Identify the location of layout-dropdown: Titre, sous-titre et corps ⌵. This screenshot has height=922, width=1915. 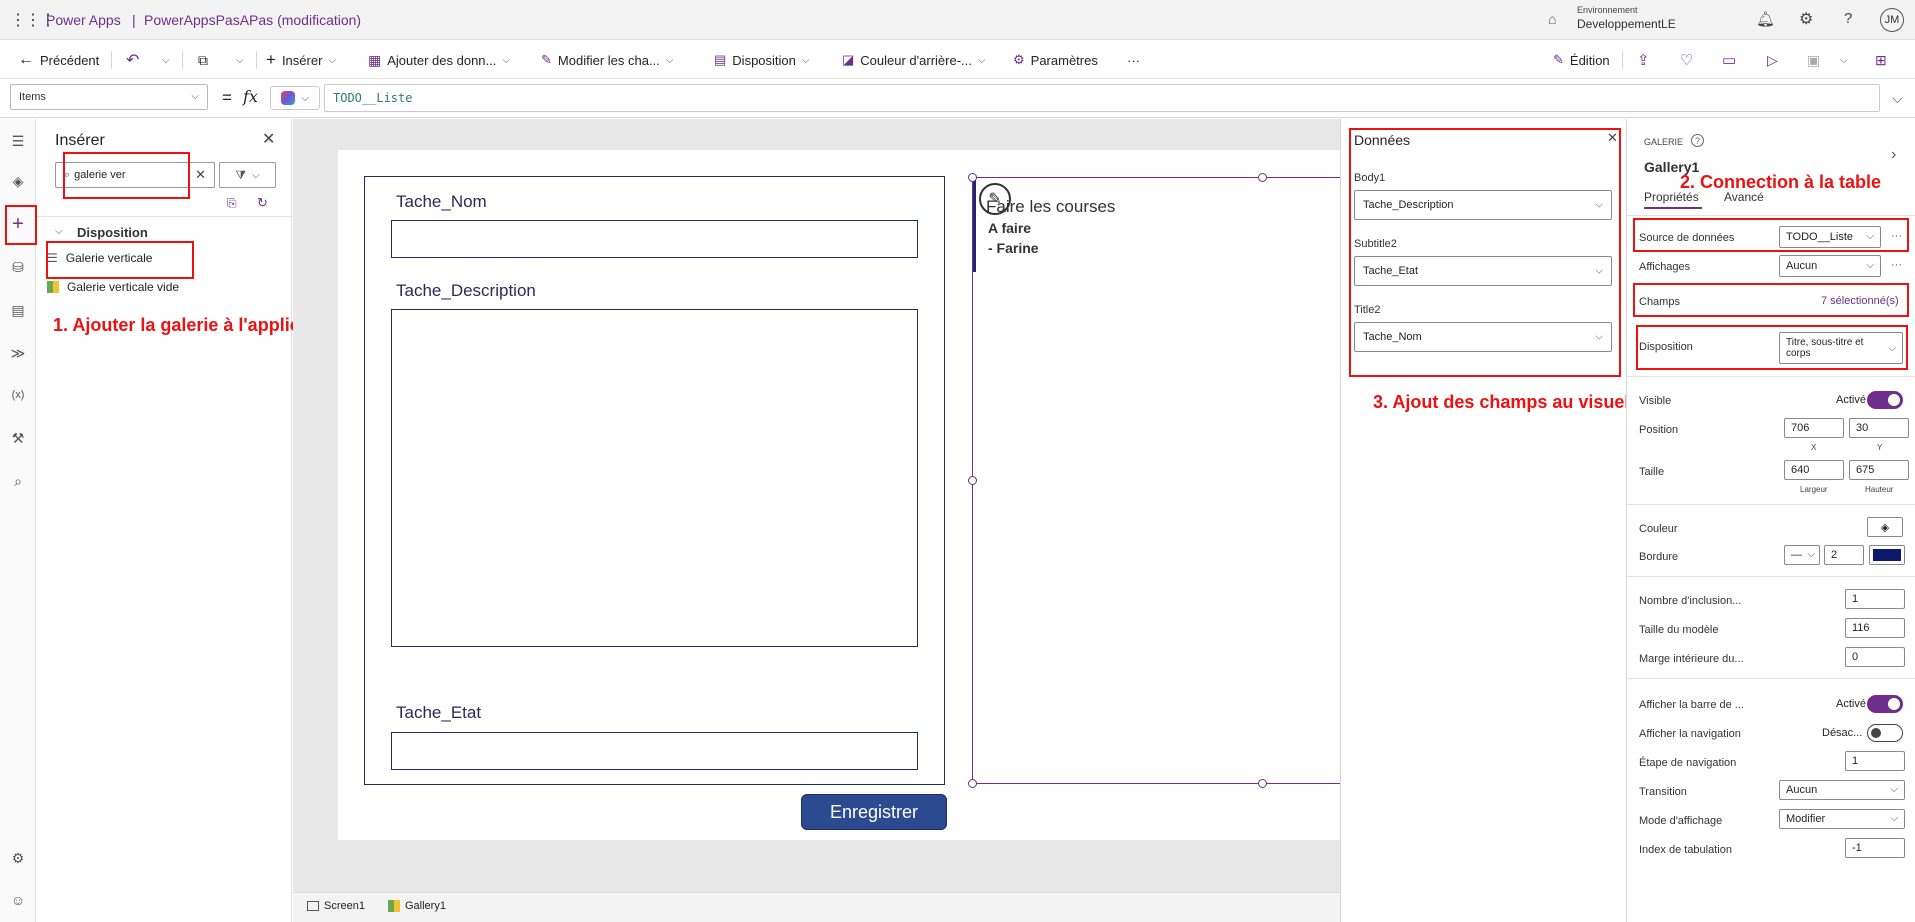
(1841, 348).